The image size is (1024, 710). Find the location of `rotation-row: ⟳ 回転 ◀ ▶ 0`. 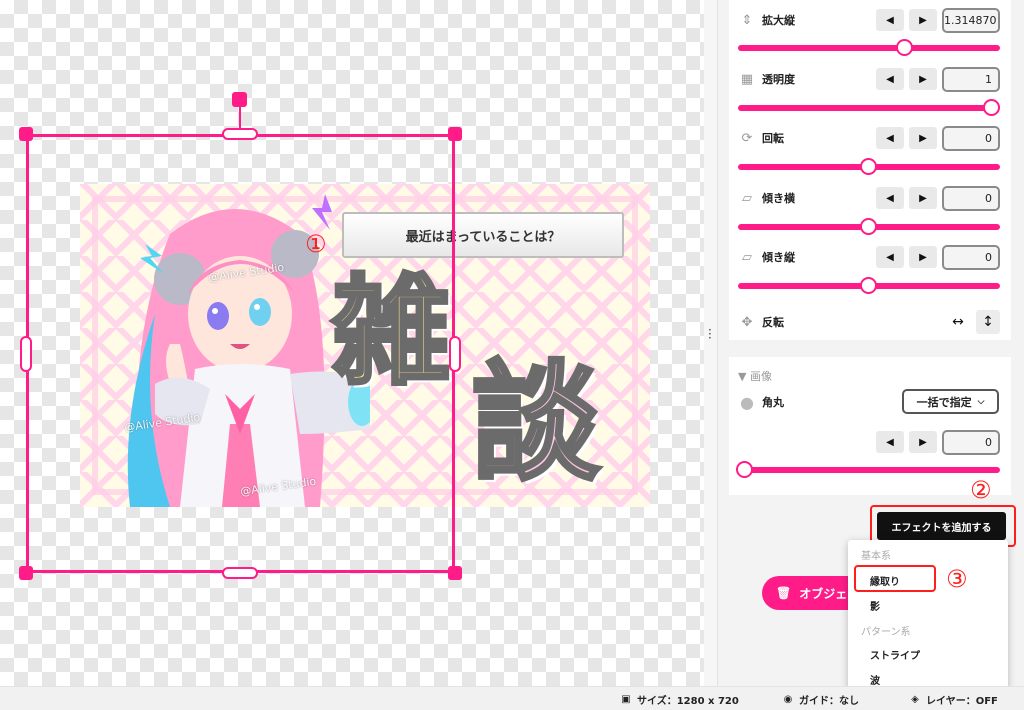

rotation-row: ⟳ 回転 ◀ ▶ 0 is located at coordinates (869, 138).